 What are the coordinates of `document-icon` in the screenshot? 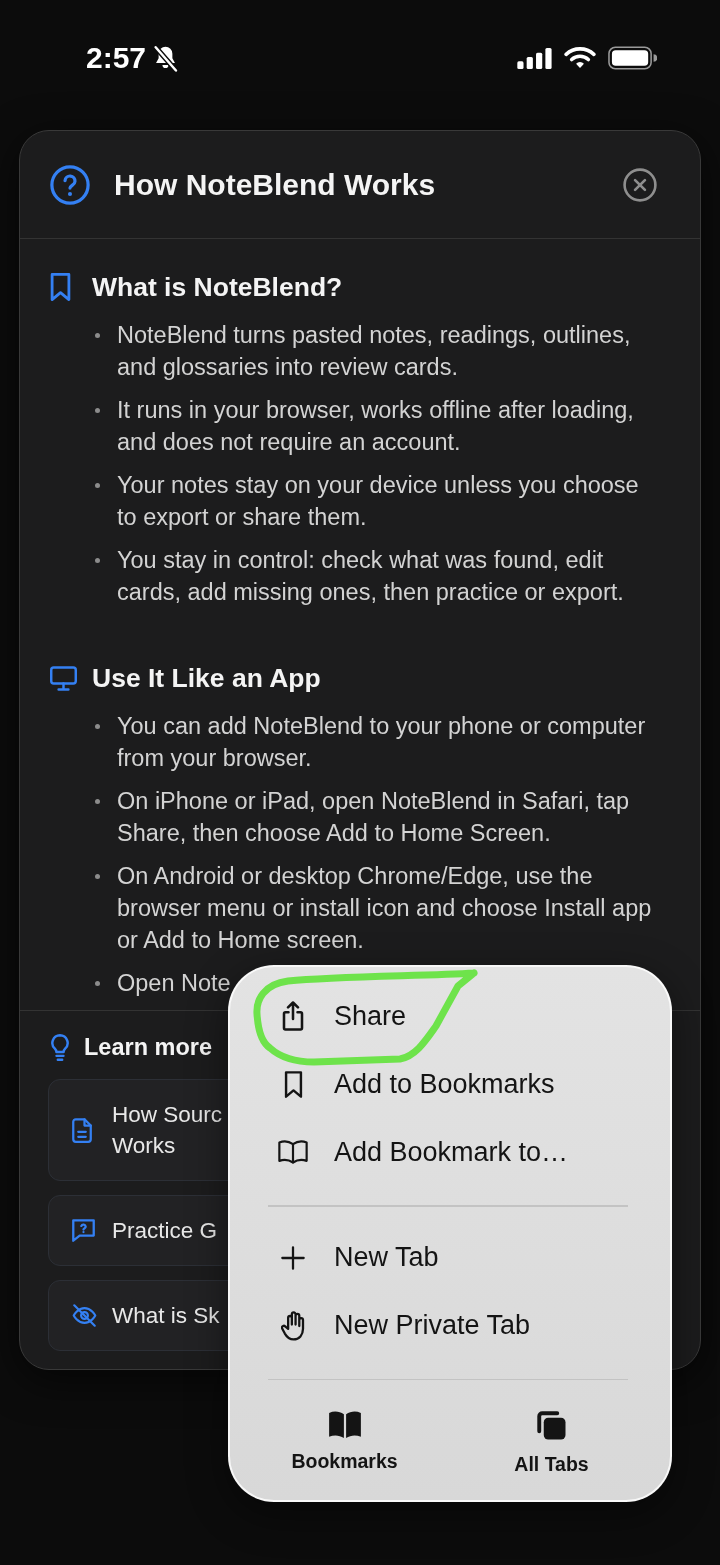 It's located at (82, 1130).